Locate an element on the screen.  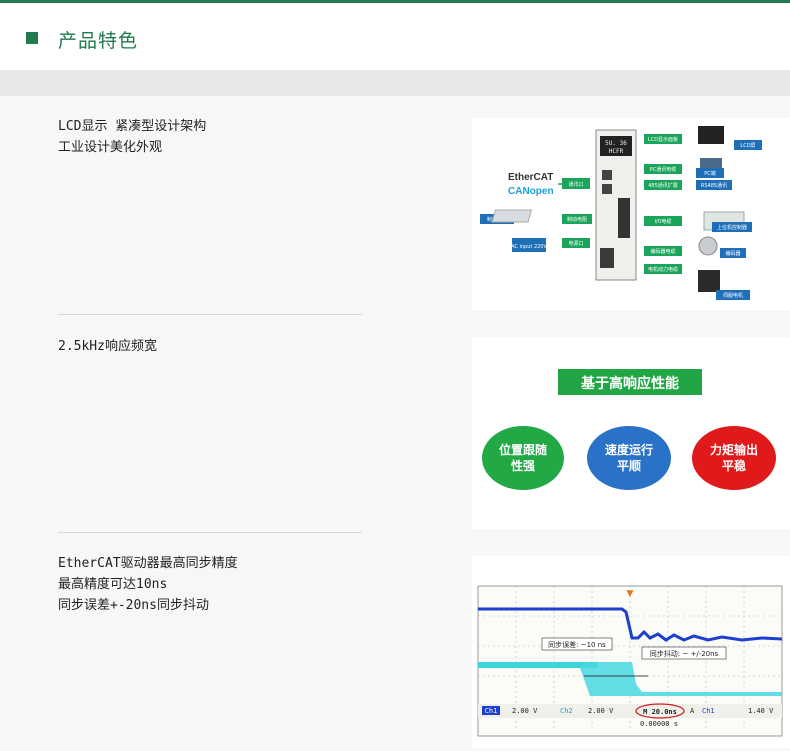
feature-1-line-1: LCD显示 紧凑型设计架构 is located at coordinates (132, 126).